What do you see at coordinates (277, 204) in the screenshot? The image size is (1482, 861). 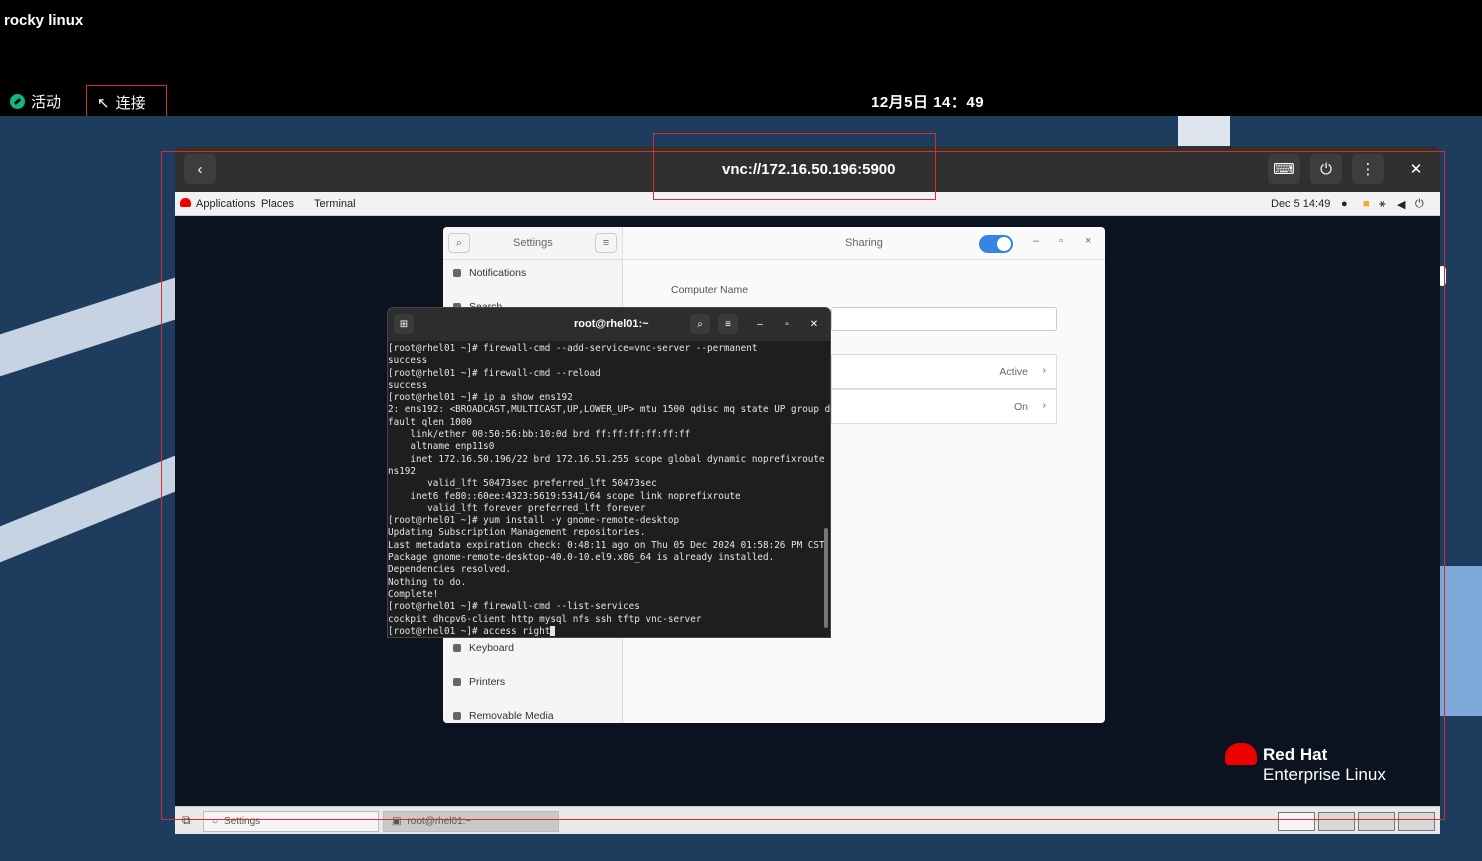 I see `places-menu: Places` at bounding box center [277, 204].